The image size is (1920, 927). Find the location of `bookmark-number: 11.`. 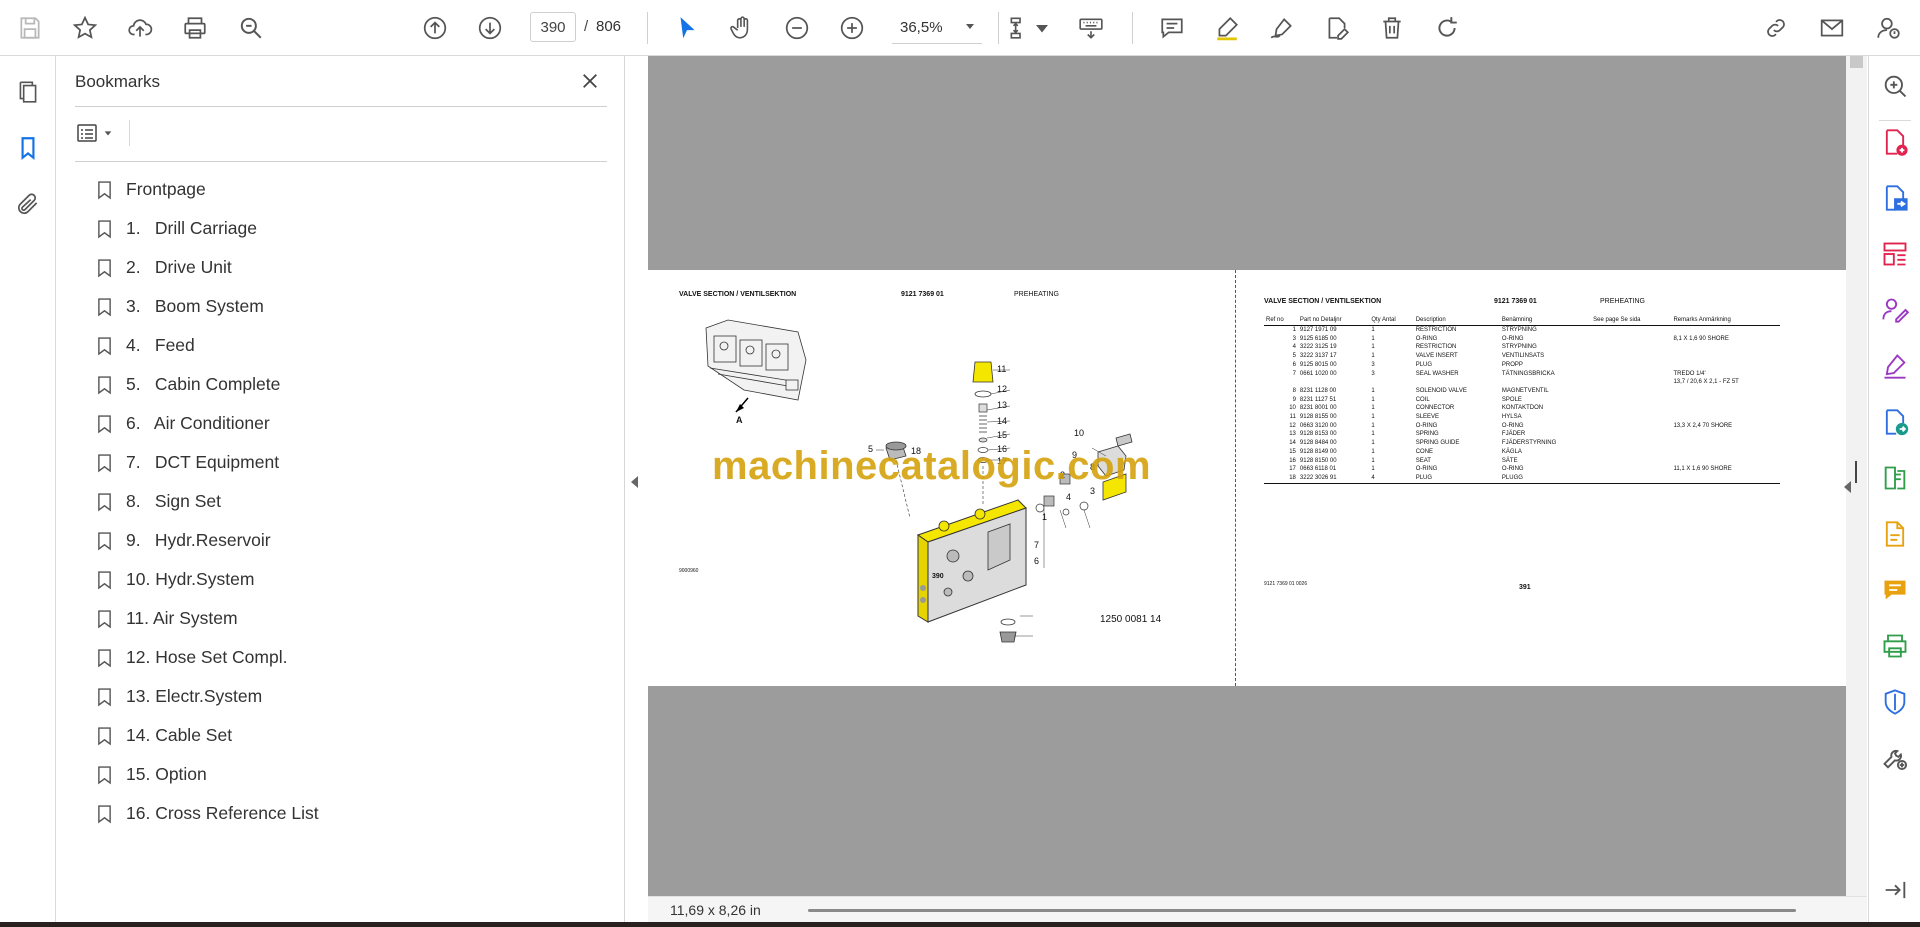

bookmark-number: 11. is located at coordinates (138, 618).